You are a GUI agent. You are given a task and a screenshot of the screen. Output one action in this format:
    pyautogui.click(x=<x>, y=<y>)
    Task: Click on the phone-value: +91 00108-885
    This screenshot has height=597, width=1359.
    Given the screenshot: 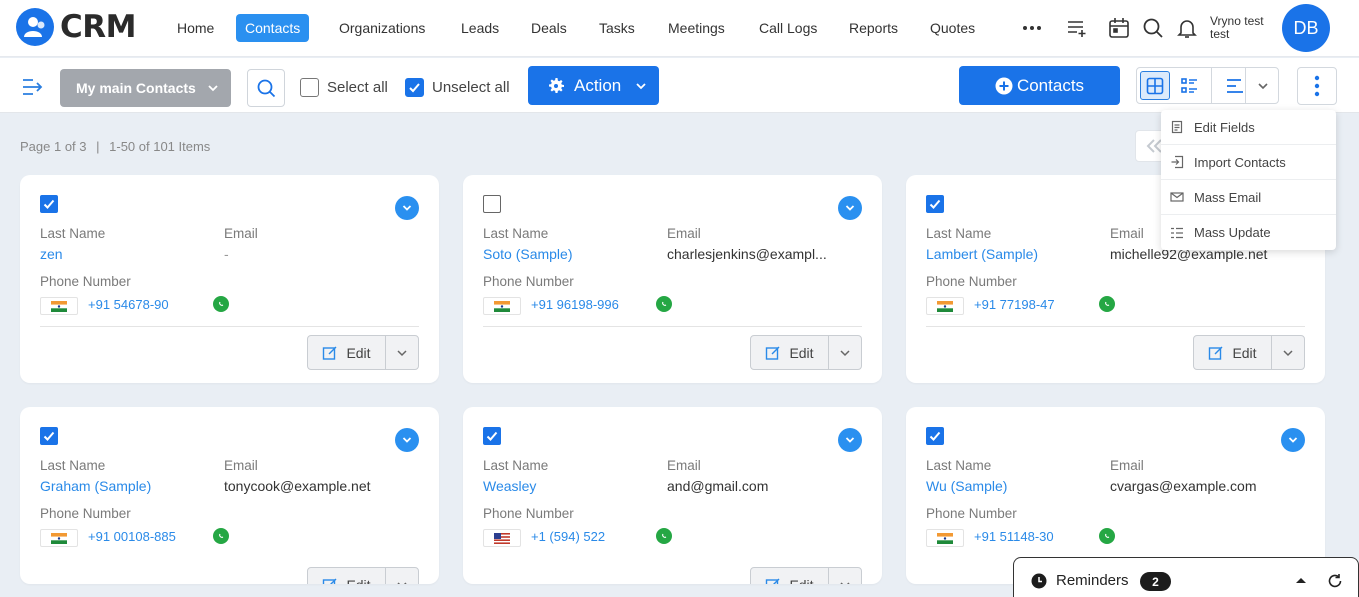 What is the action you would take?
    pyautogui.click(x=132, y=536)
    